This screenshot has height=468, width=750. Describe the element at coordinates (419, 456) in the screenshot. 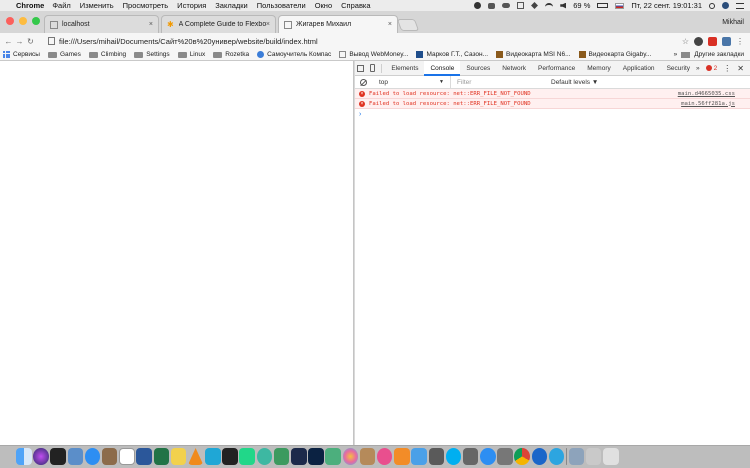

I see `mail-icon` at that location.